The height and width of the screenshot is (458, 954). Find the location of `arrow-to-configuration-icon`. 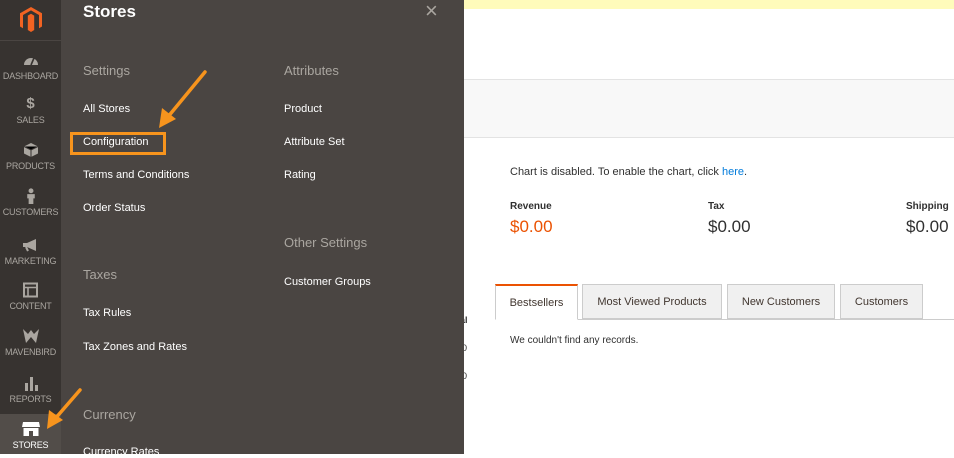

arrow-to-configuration-icon is located at coordinates (183, 99).